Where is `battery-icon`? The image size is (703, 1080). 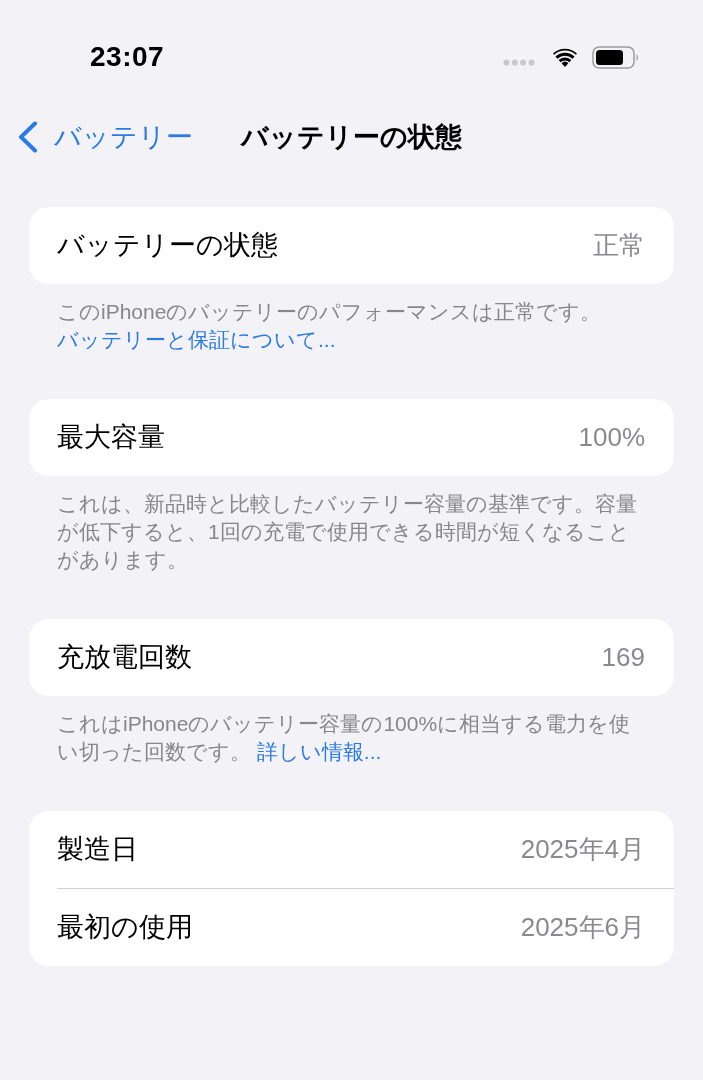
battery-icon is located at coordinates (616, 57).